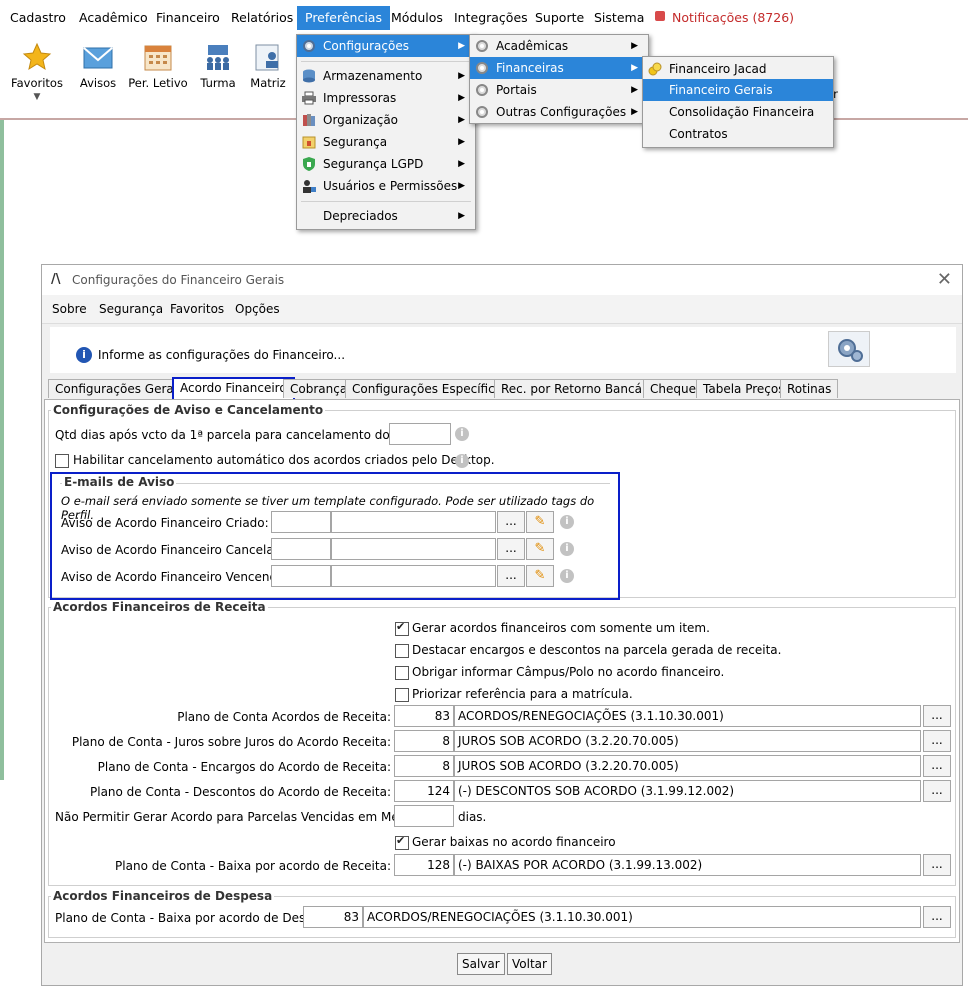  What do you see at coordinates (333, 917) in the screenshot?
I see `plano-baixa-despesa-code: 83` at bounding box center [333, 917].